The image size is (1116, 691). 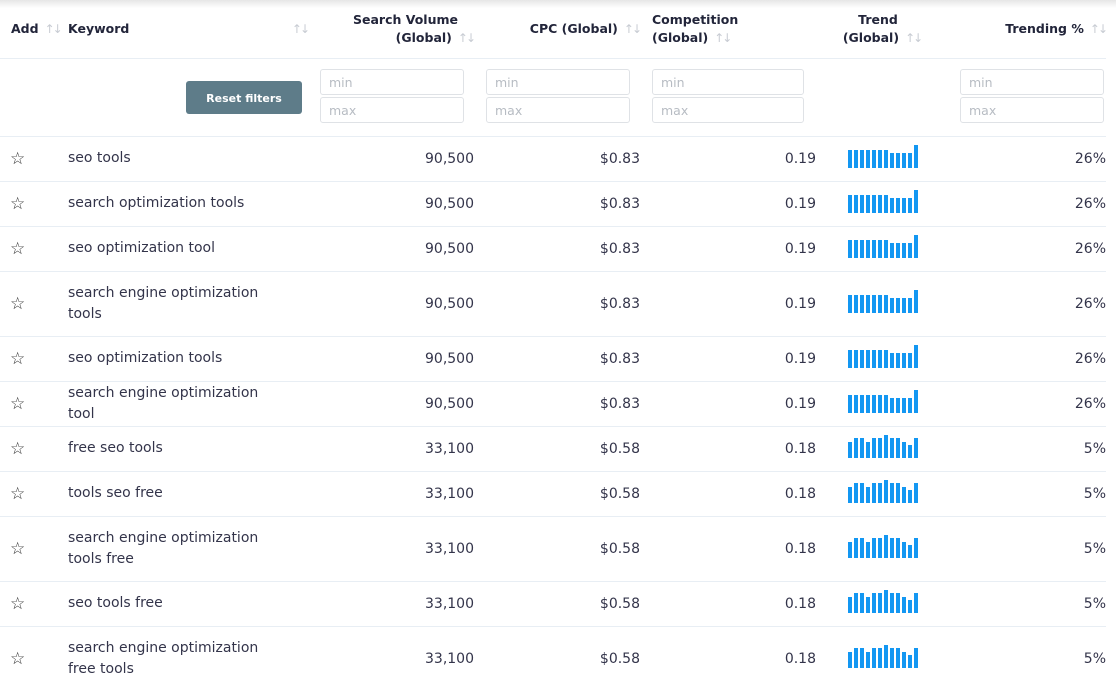 What do you see at coordinates (392, 110) in the screenshot?
I see `volume-max-input` at bounding box center [392, 110].